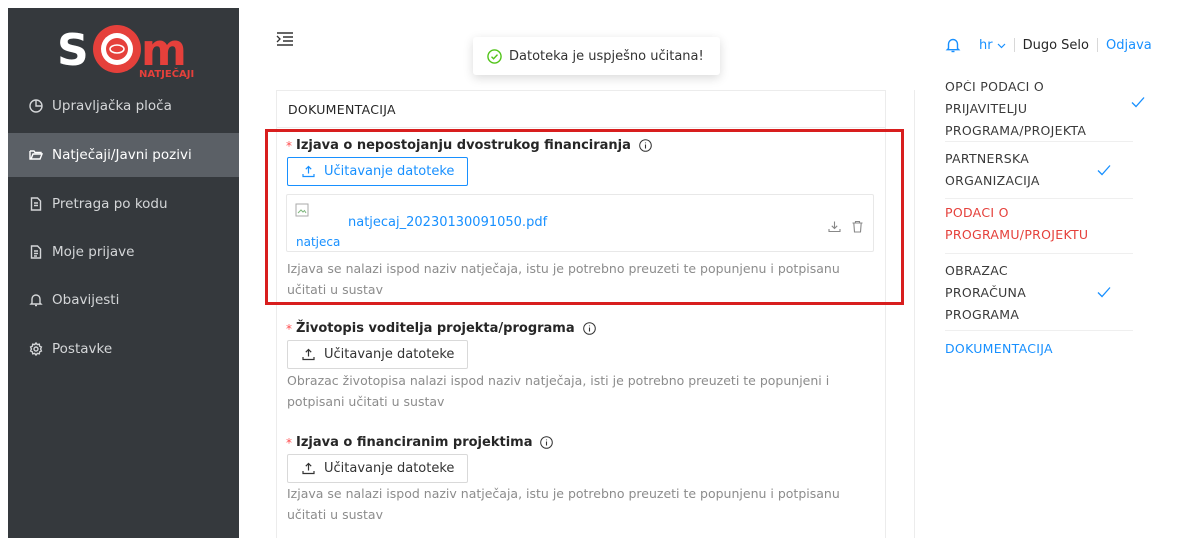  I want to click on step-line: ORGANIZACIJA, so click(992, 180).